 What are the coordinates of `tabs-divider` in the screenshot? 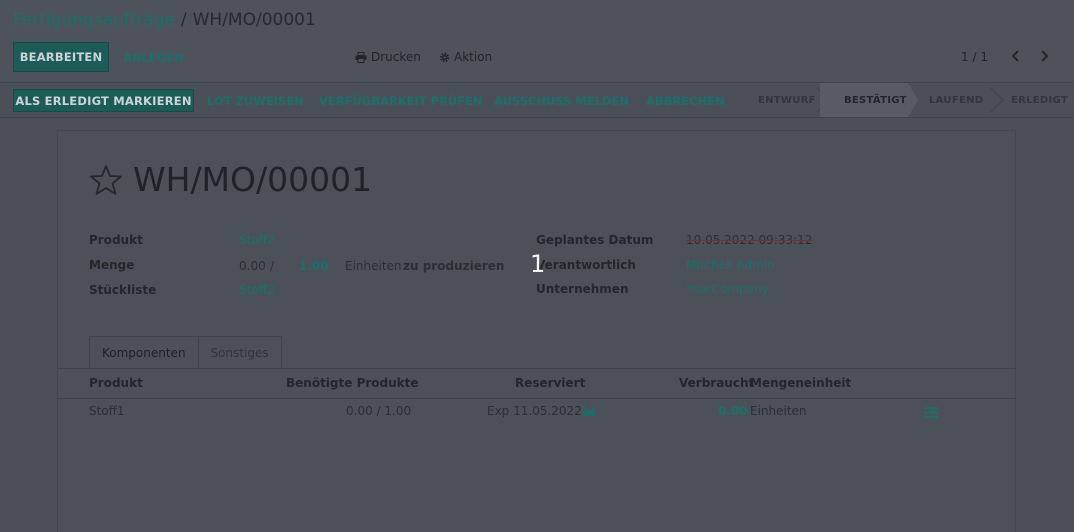 It's located at (536, 368).